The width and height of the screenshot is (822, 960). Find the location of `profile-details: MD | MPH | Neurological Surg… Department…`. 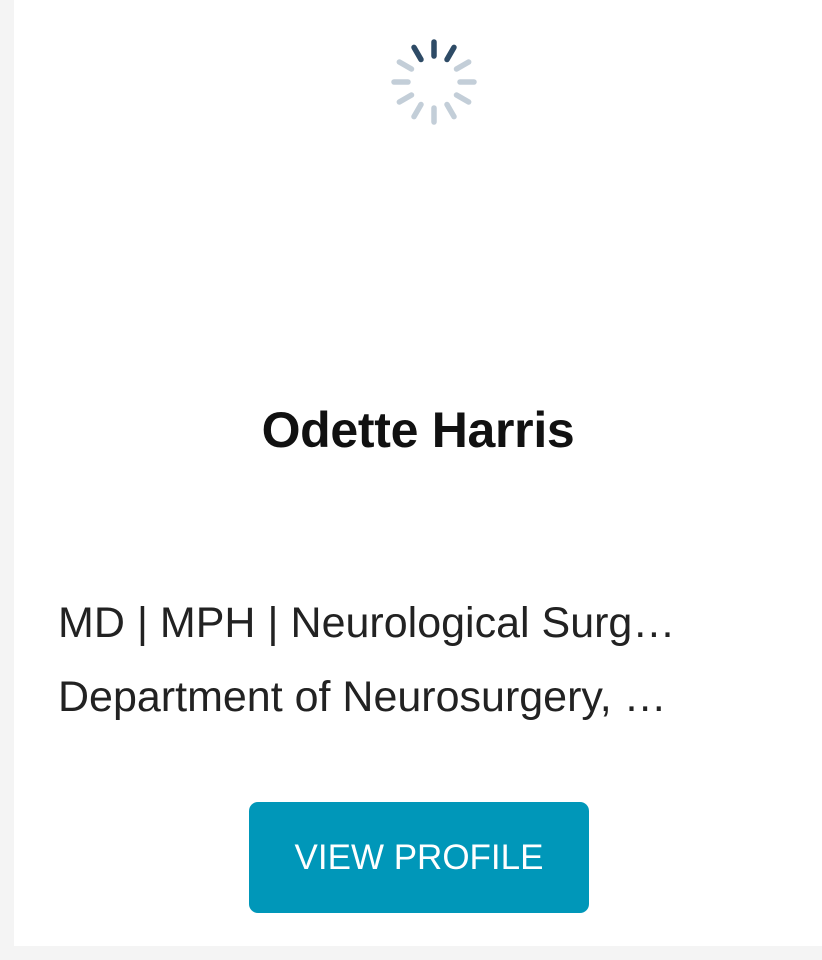

profile-details: MD | MPH | Neurological Surg… Department… is located at coordinates (423, 660).